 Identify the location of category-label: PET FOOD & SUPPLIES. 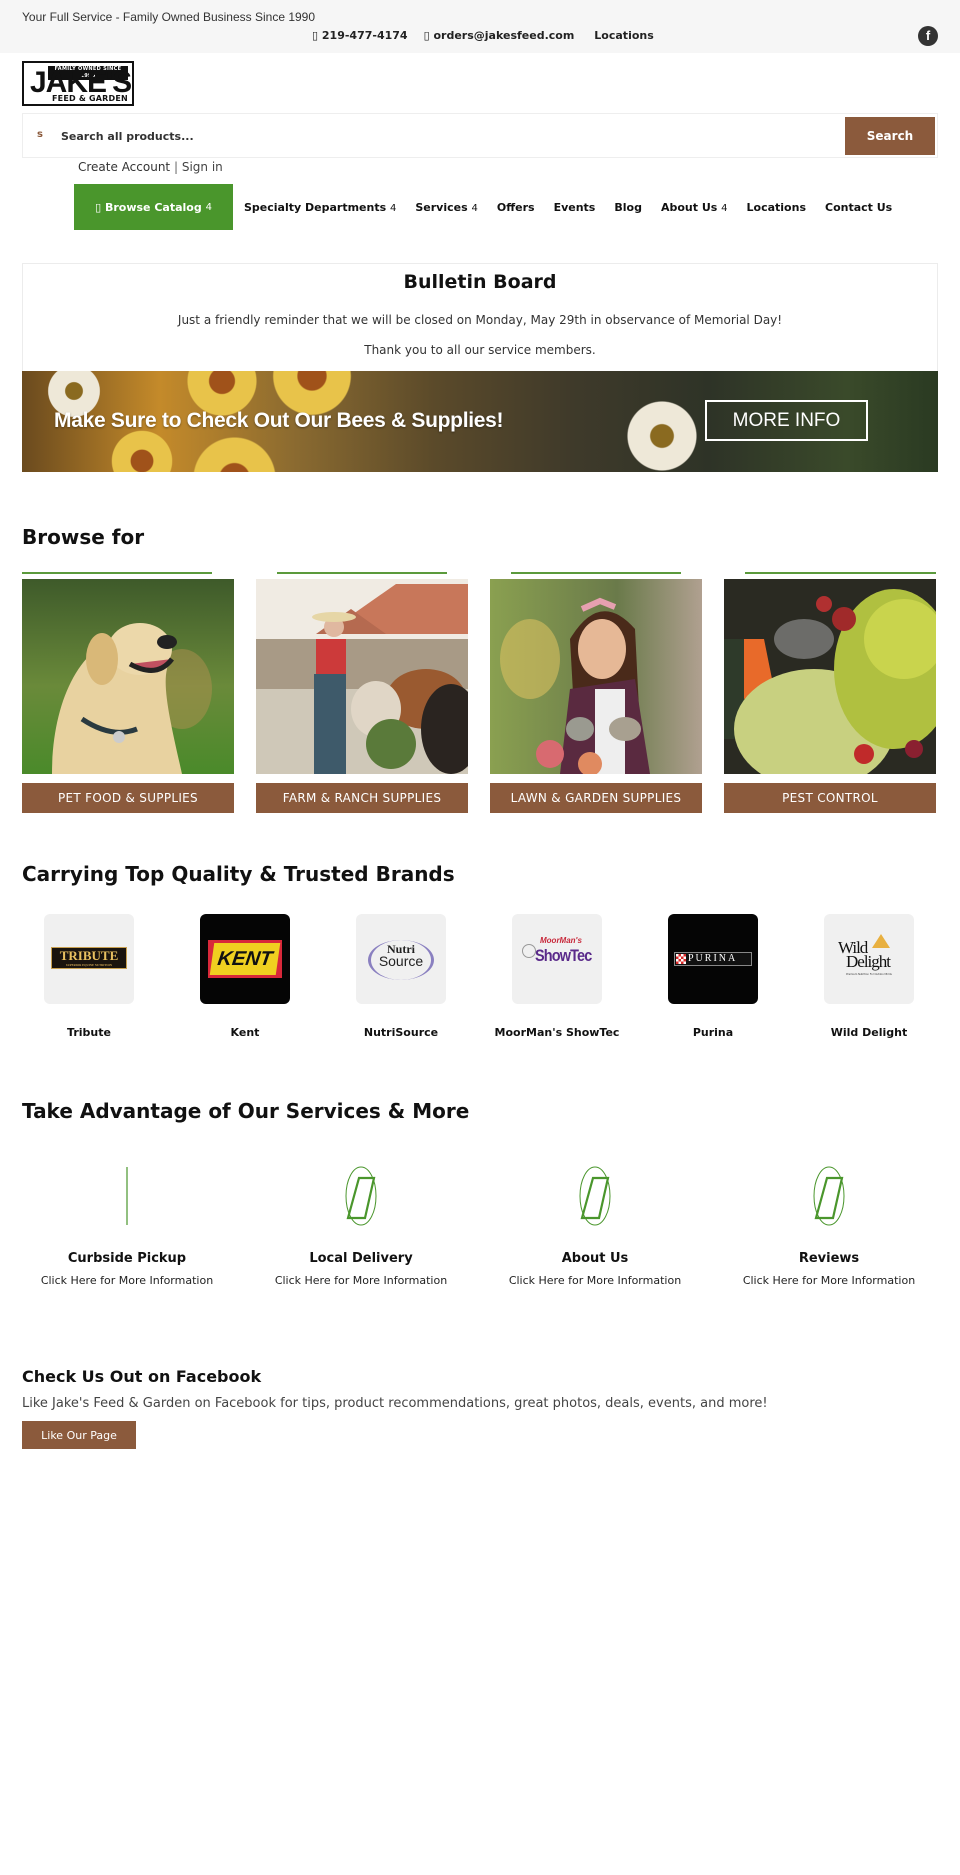
(128, 798).